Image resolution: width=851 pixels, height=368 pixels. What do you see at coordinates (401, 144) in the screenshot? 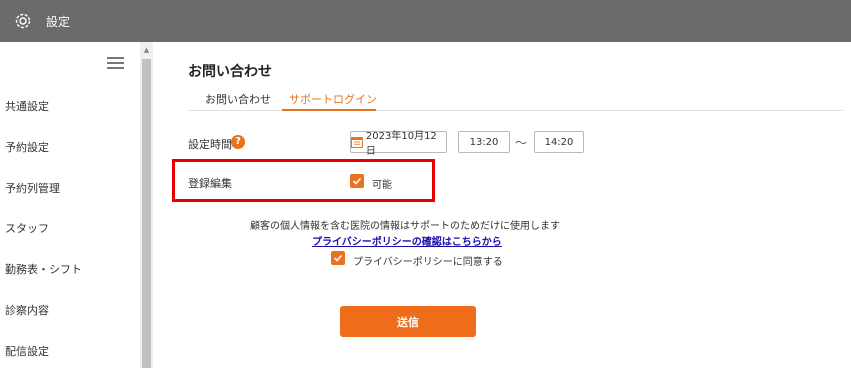
I see `date-value: 2023年10月12日` at bounding box center [401, 144].